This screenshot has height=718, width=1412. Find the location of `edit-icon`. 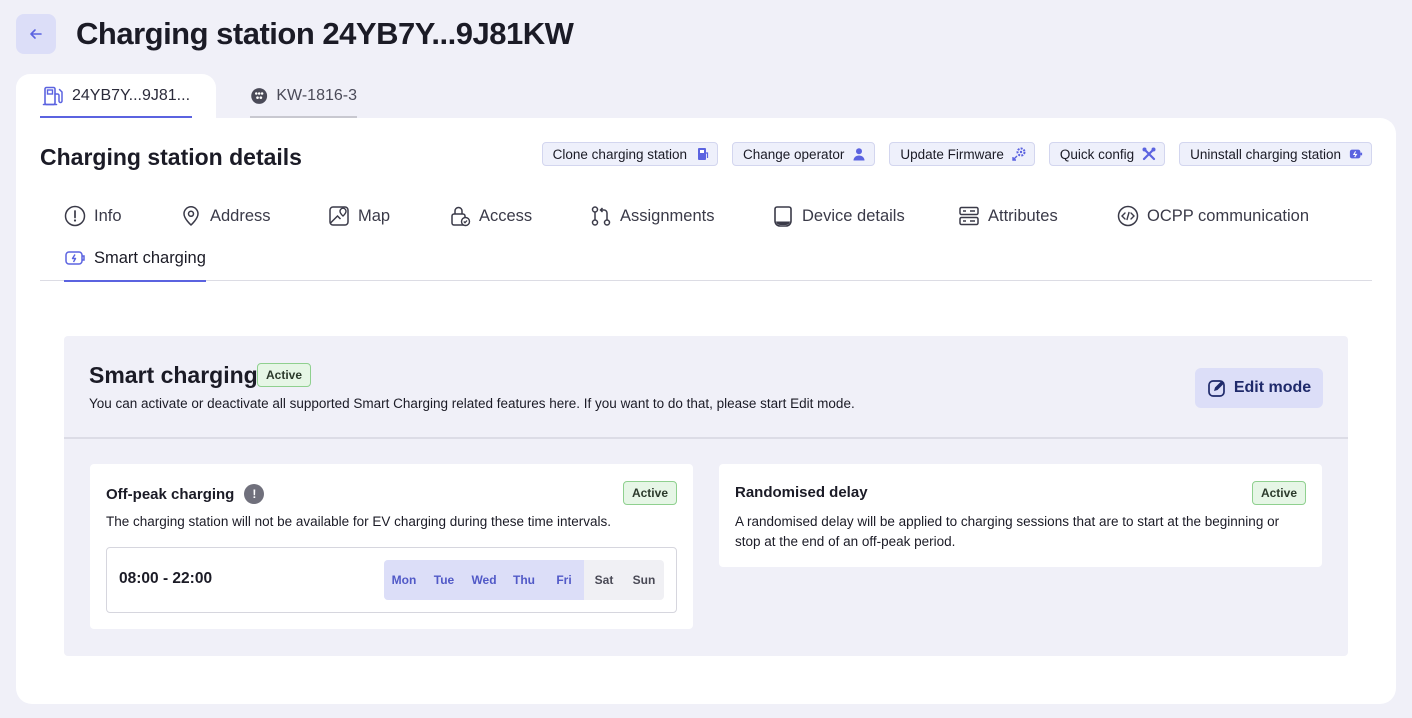

edit-icon is located at coordinates (1216, 388).